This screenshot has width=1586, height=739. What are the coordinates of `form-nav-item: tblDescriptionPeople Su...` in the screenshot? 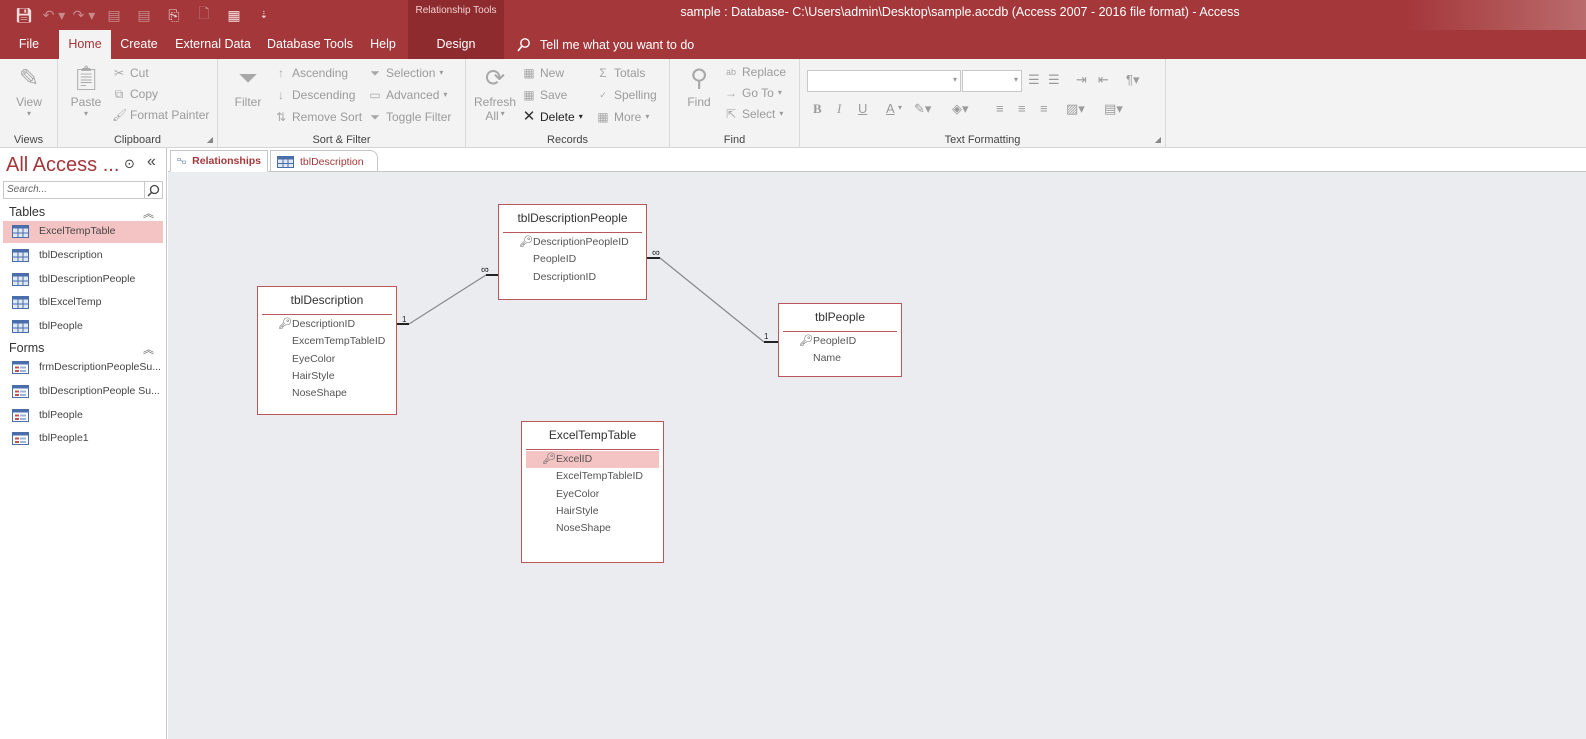 It's located at (83, 392).